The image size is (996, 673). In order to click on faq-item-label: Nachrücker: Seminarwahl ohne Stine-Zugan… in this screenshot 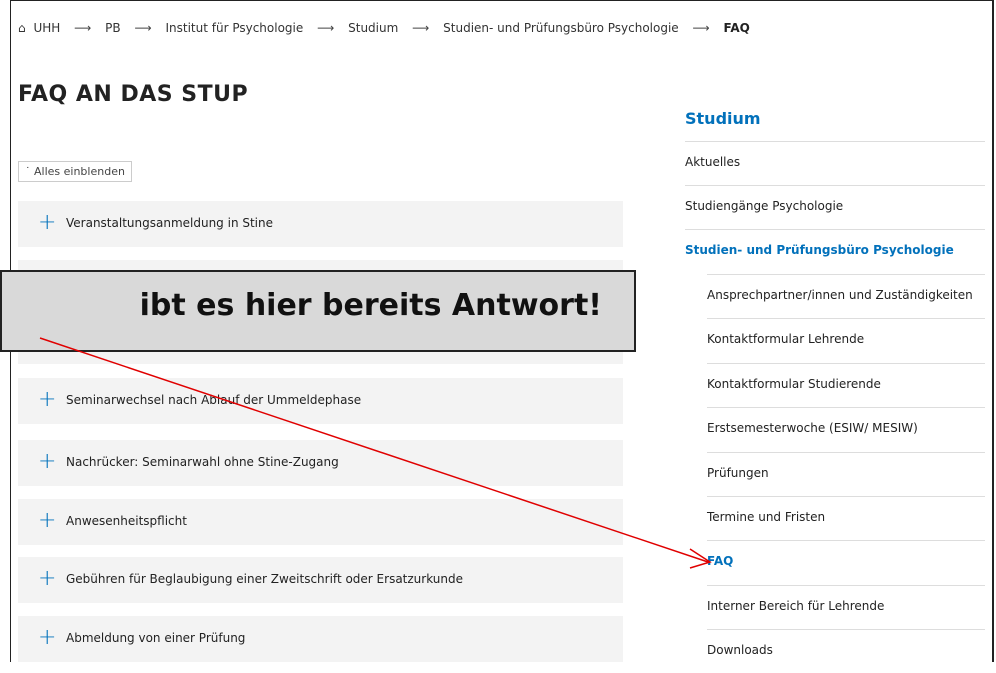, I will do `click(202, 462)`.